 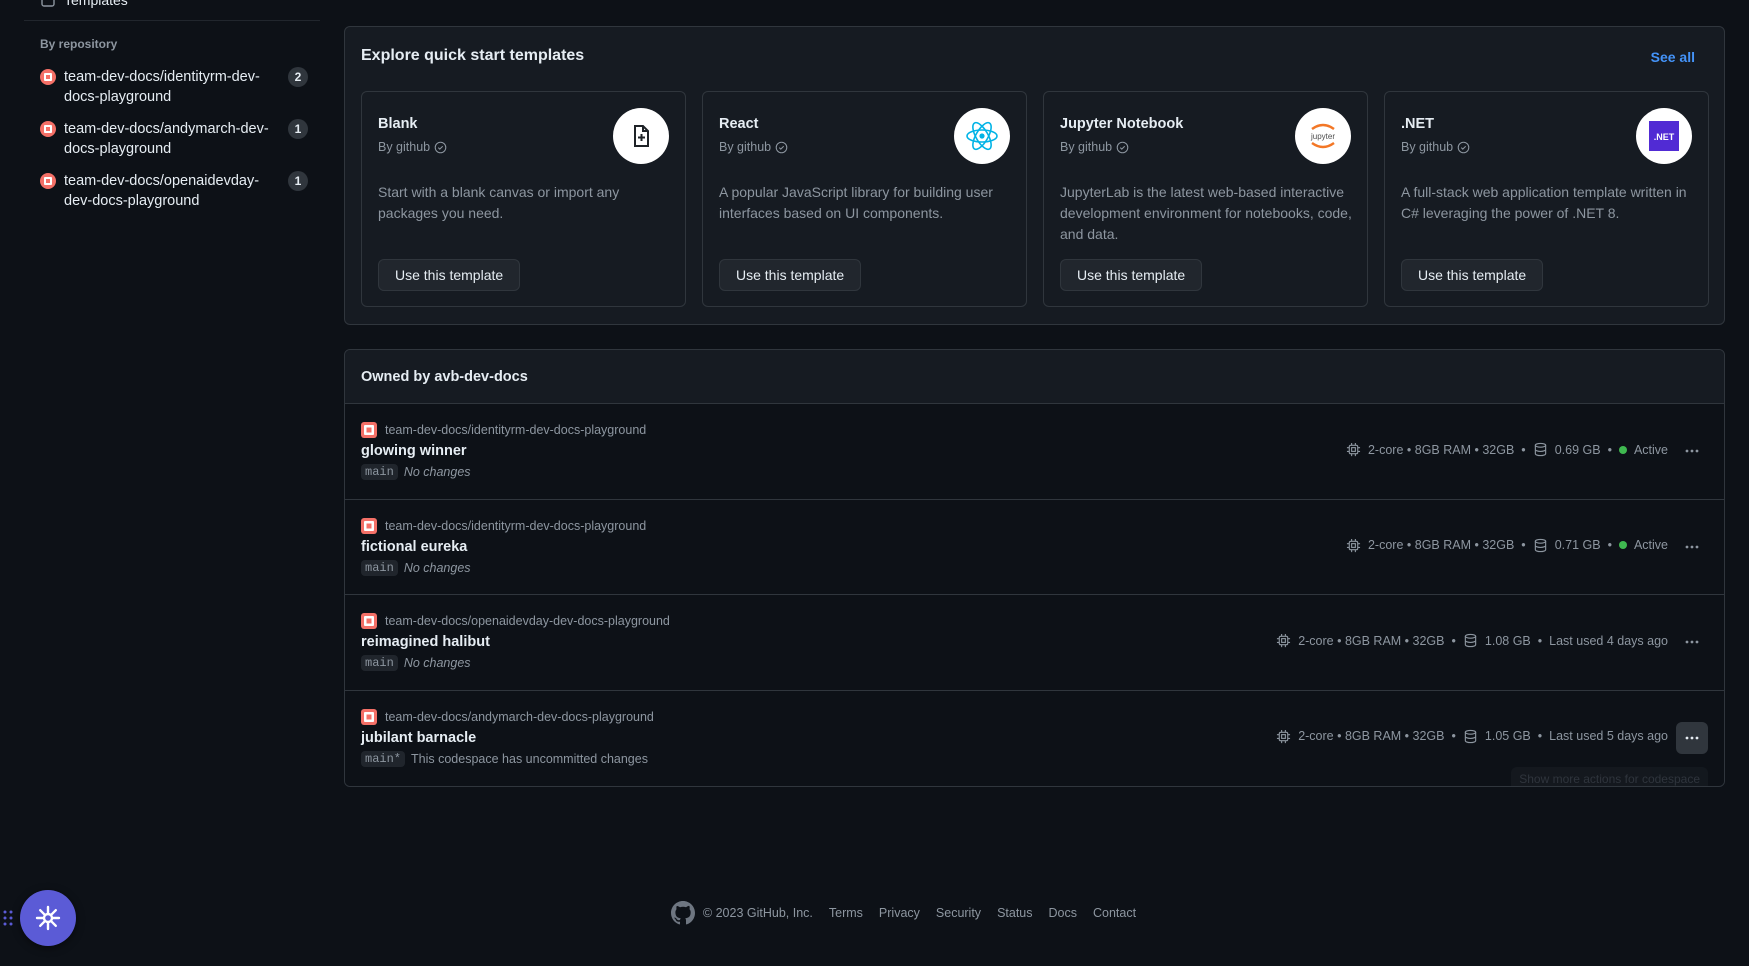 I want to click on dotnet-icon: .NET, so click(x=1664, y=136).